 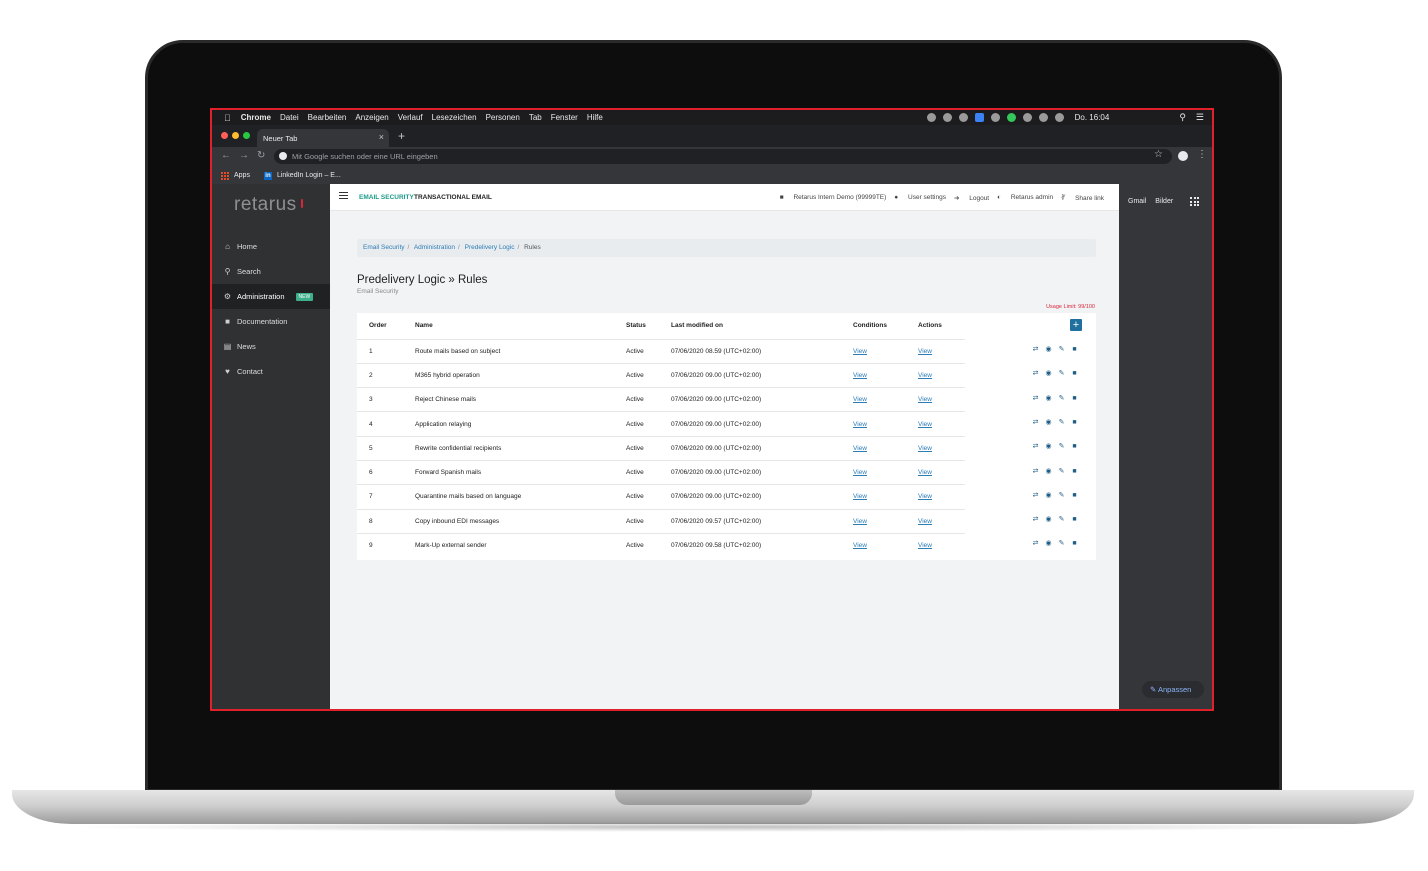 I want to click on sidebar-item-search: ⚲ Search, so click(x=271, y=271).